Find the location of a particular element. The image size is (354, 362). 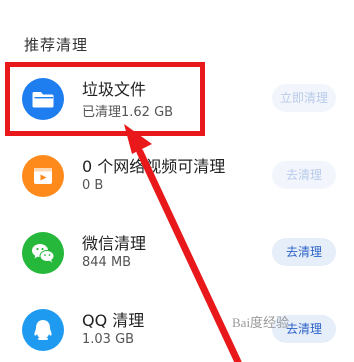

watermark: Bai度经验 is located at coordinates (261, 322).